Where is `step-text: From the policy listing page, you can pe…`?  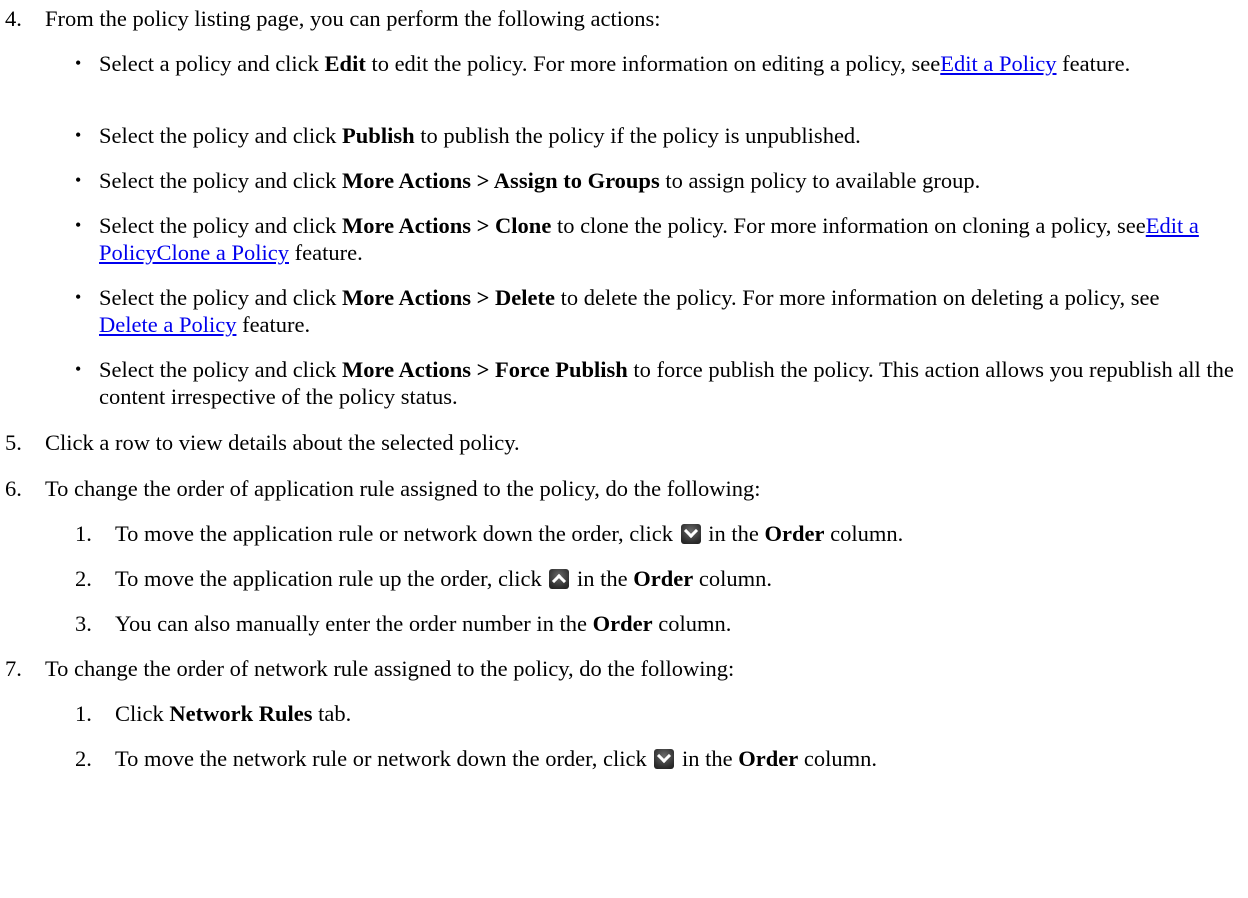 step-text: From the policy listing page, you can pe… is located at coordinates (353, 18).